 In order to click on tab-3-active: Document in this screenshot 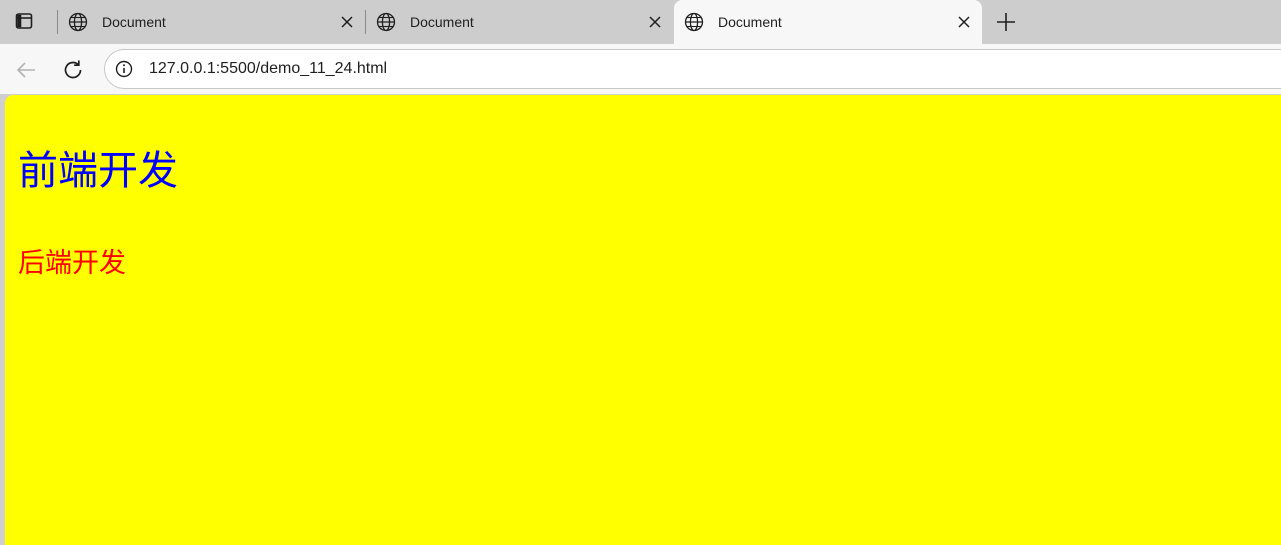, I will do `click(828, 22)`.